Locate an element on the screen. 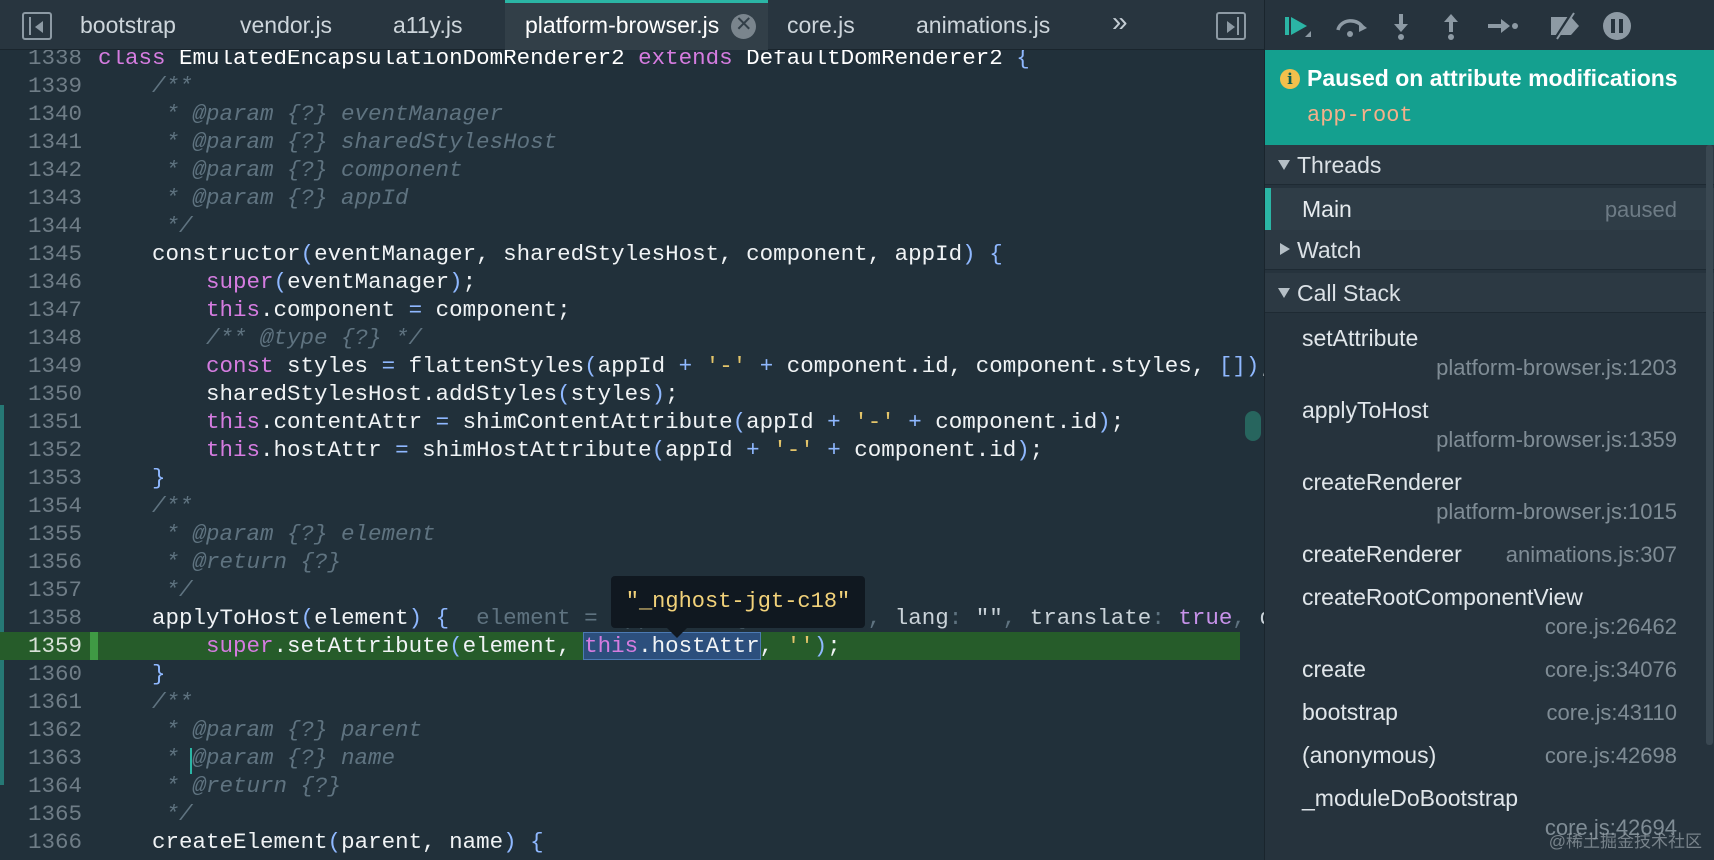  frame-location: core.js:43110 is located at coordinates (1611, 712).